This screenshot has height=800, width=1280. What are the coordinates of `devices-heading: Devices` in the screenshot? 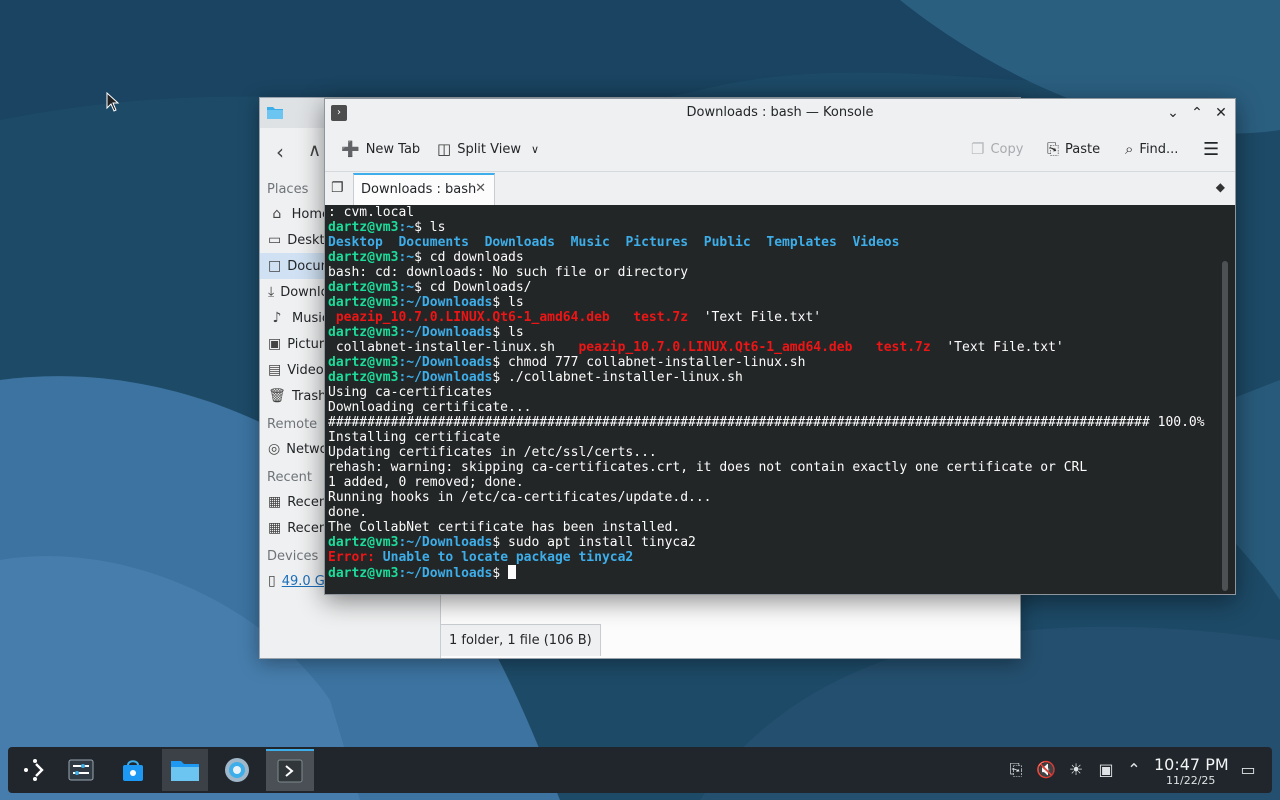 It's located at (293, 556).